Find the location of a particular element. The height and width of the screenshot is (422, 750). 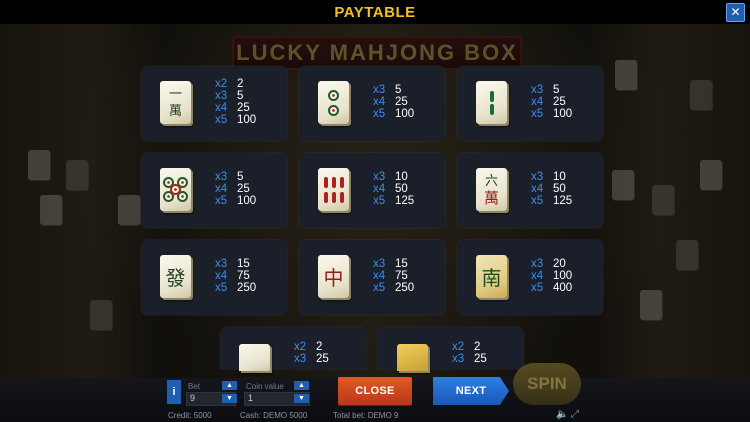

payout-value: 10 is located at coordinates (559, 177).